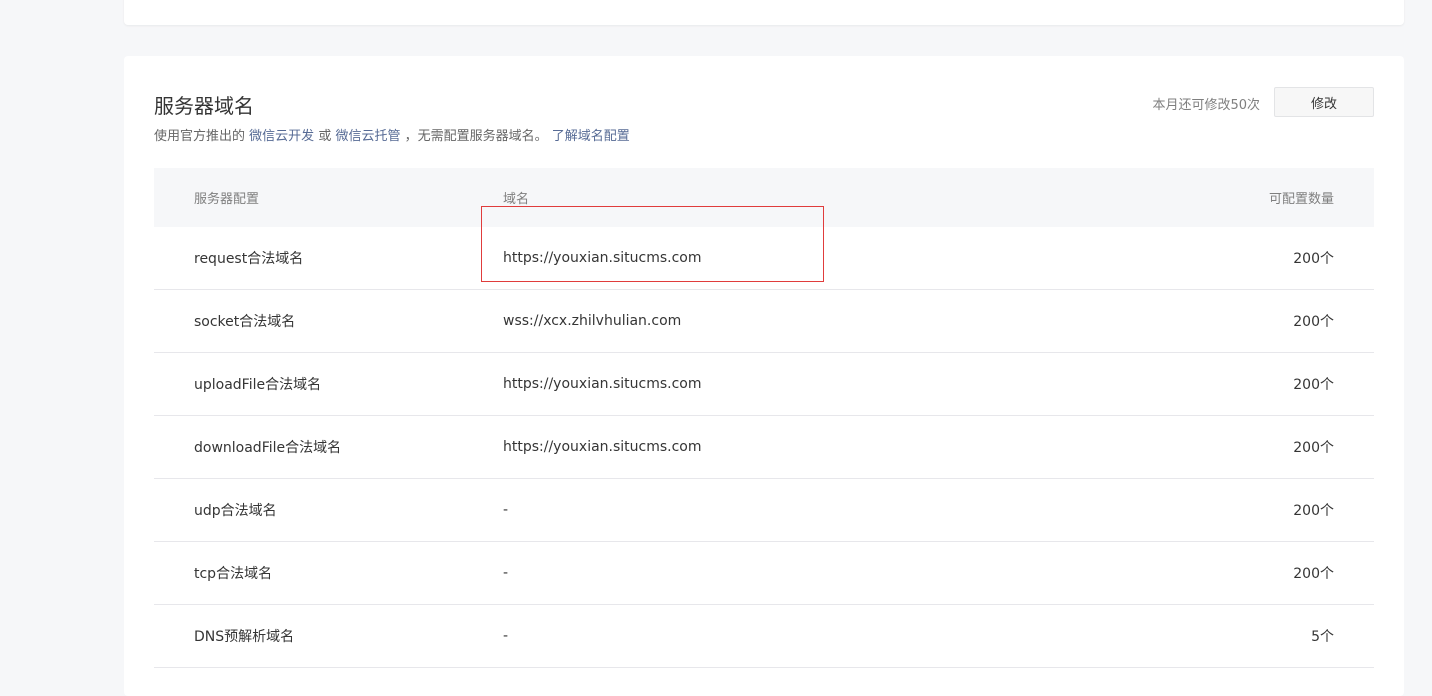 The height and width of the screenshot is (696, 1432). Describe the element at coordinates (325, 136) in the screenshot. I see `desc-or: 或` at that location.